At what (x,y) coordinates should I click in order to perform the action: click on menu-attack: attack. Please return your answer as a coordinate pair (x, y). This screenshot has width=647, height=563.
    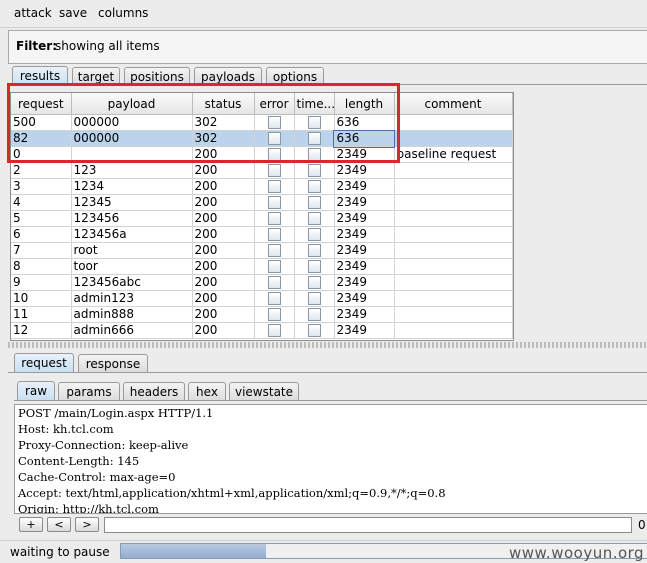
    Looking at the image, I should click on (33, 13).